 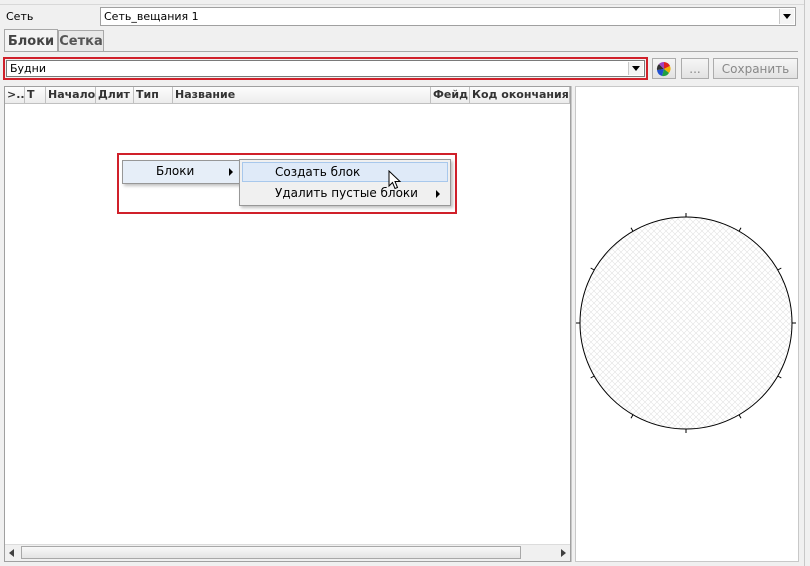 I want to click on scroll-left-icon, so click(x=11, y=553).